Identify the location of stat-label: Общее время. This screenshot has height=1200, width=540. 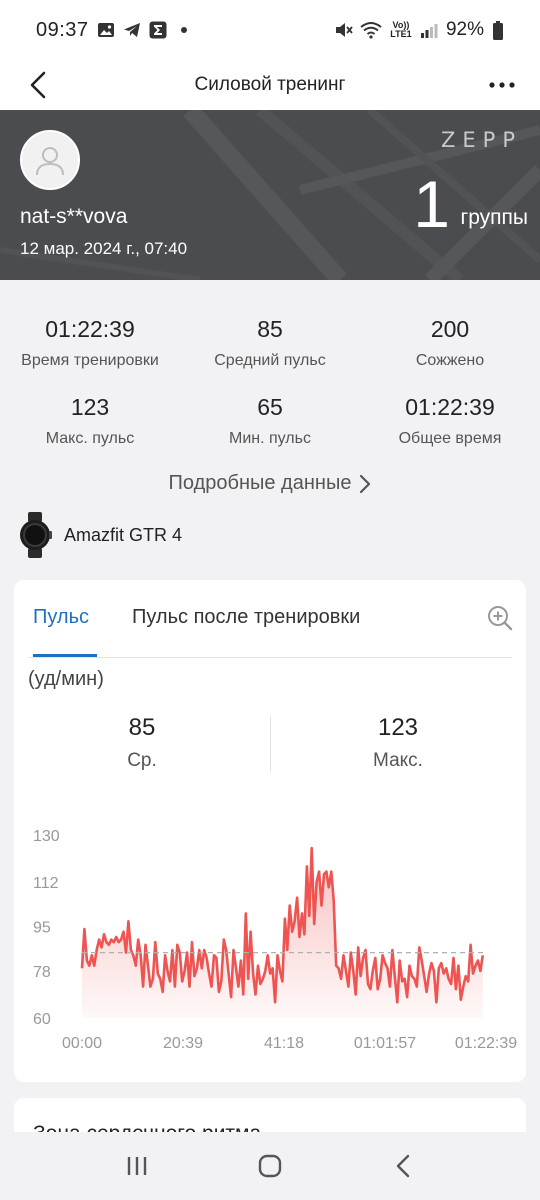
(450, 438).